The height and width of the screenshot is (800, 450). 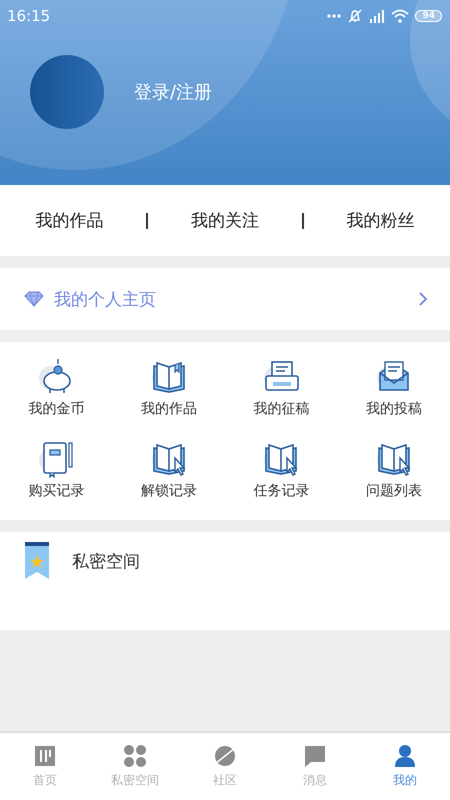 What do you see at coordinates (394, 476) in the screenshot?
I see `shortcut-item: 问题列表` at bounding box center [394, 476].